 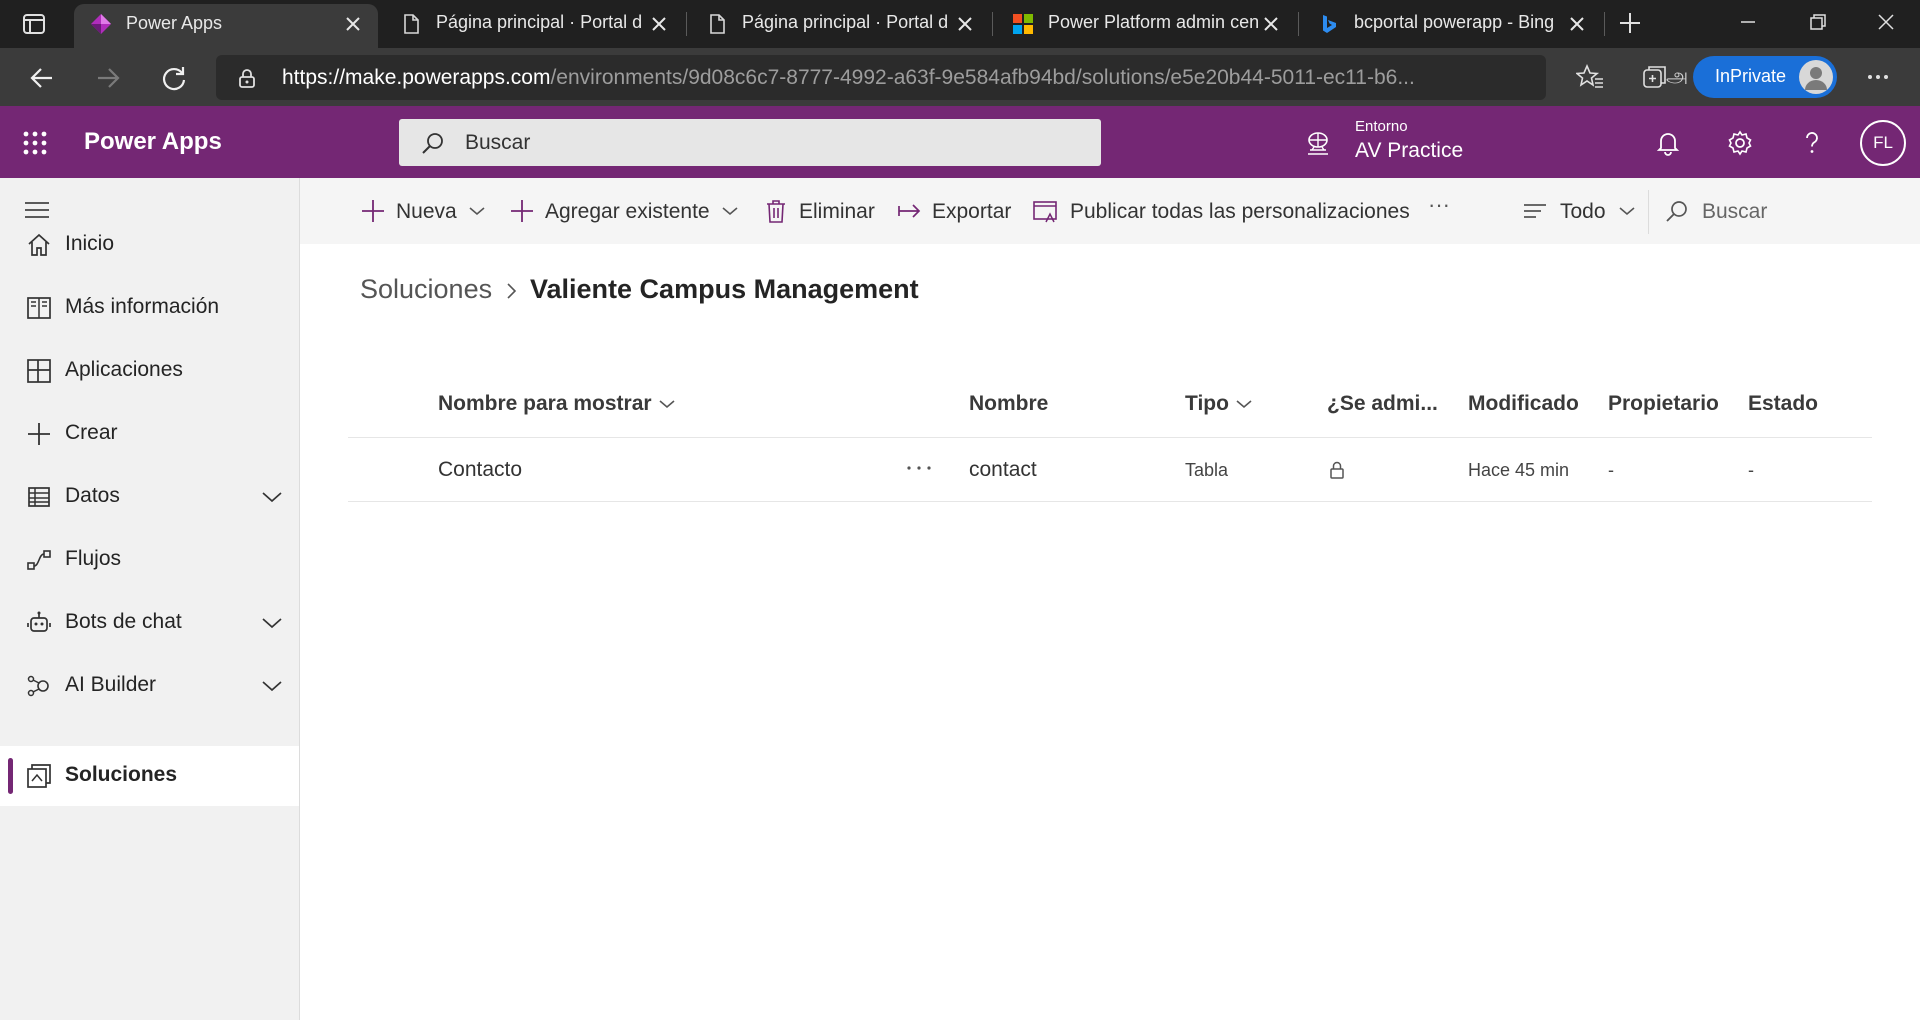 I want to click on microsoft-logo-icon, so click(x=1023, y=24).